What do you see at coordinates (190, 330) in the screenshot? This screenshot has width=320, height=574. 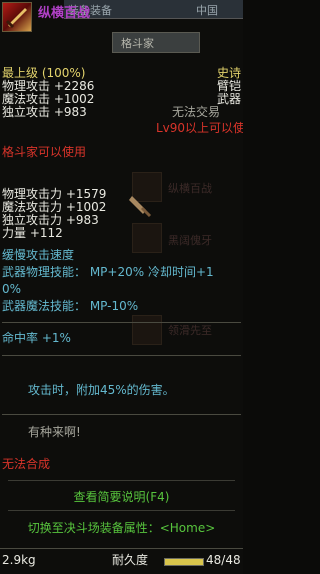 I see `background-item-name: 领滑先至` at bounding box center [190, 330].